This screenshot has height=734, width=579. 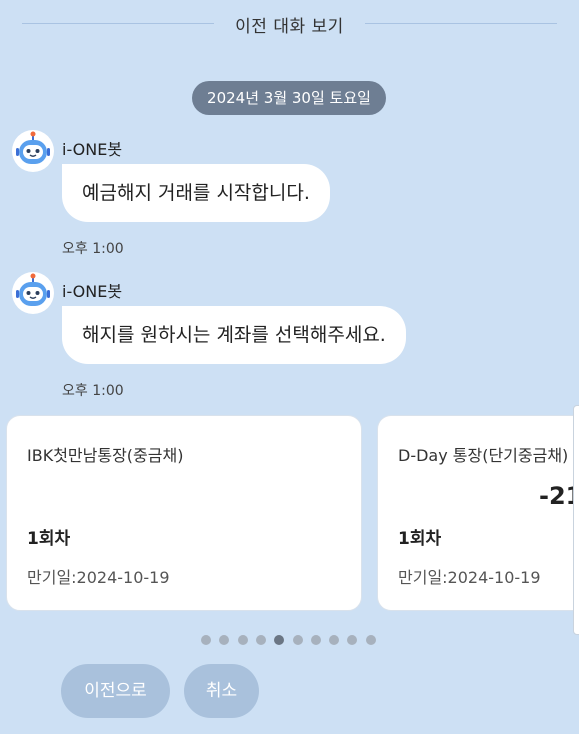 What do you see at coordinates (289, 98) in the screenshot?
I see `date-divider: 2024년 3월 30일 토요일` at bounding box center [289, 98].